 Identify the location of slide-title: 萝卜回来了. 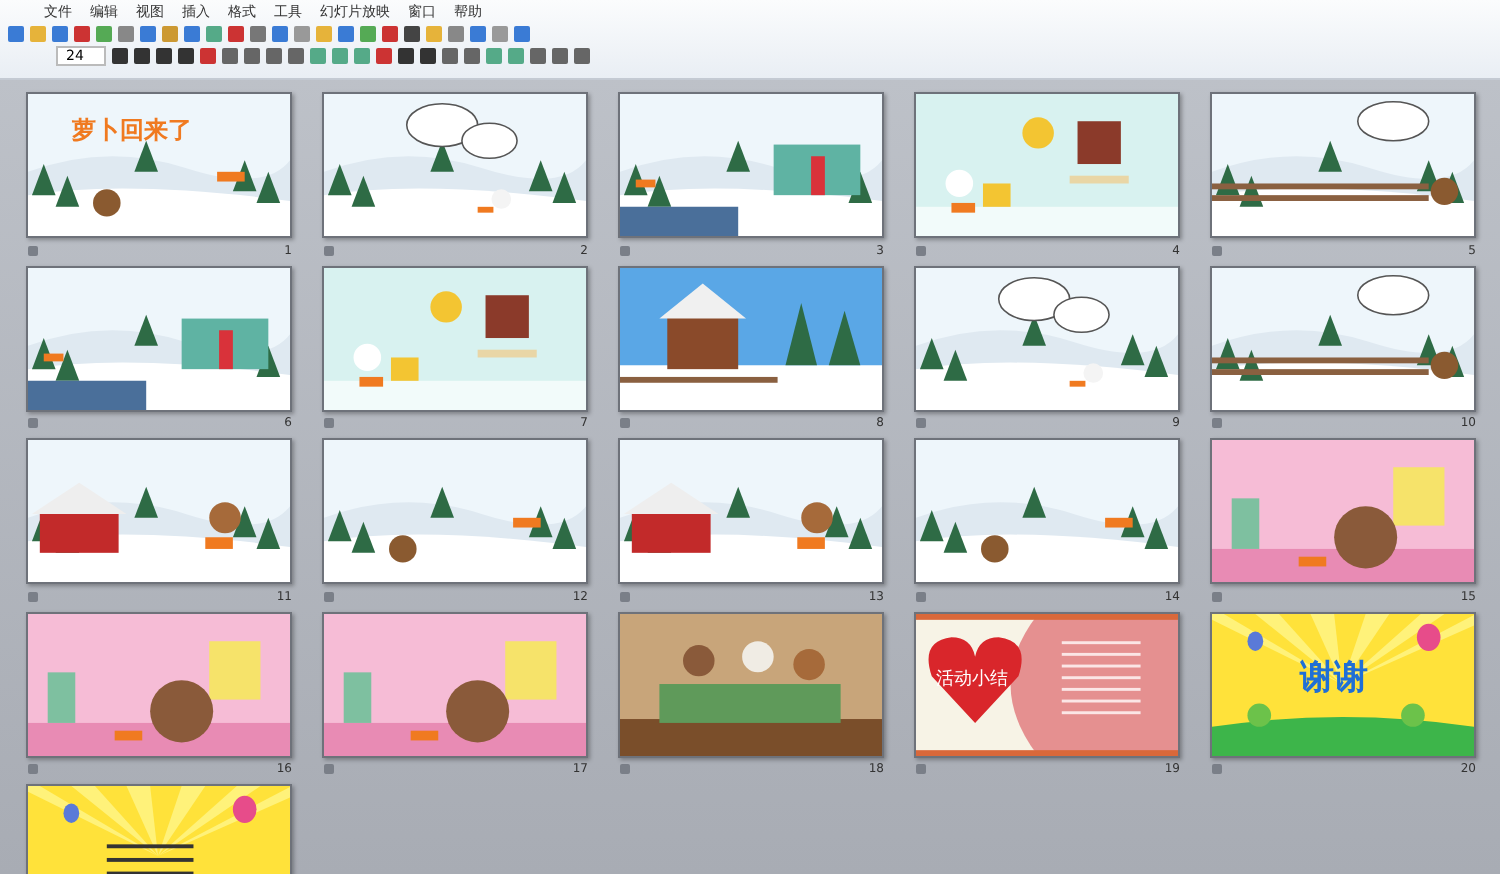
(132, 131).